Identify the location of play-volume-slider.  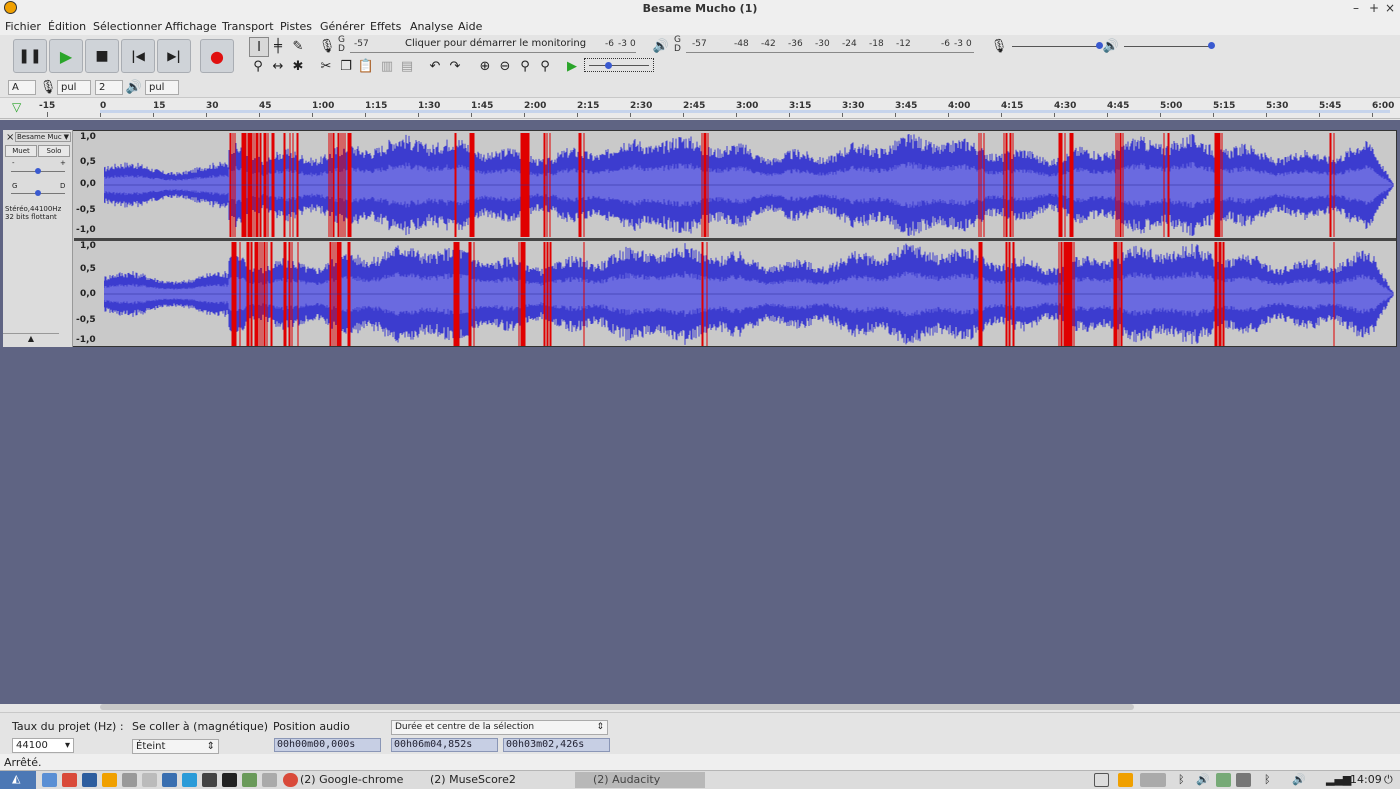
(1169, 45).